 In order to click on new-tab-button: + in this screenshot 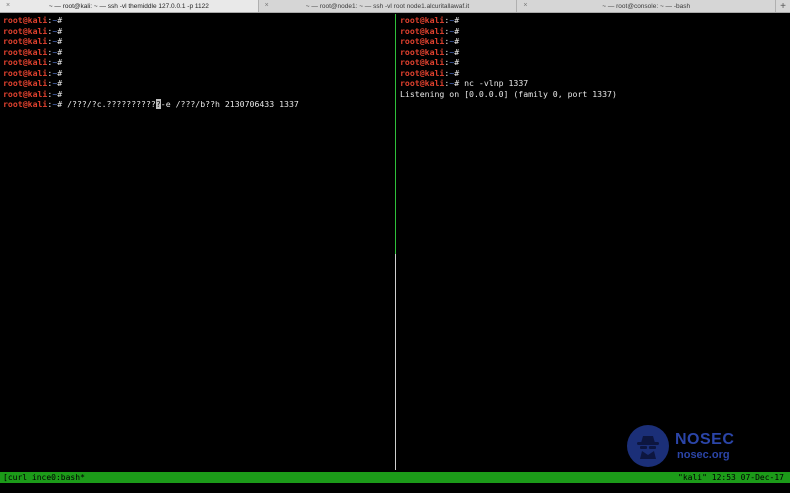, I will do `click(783, 6)`.